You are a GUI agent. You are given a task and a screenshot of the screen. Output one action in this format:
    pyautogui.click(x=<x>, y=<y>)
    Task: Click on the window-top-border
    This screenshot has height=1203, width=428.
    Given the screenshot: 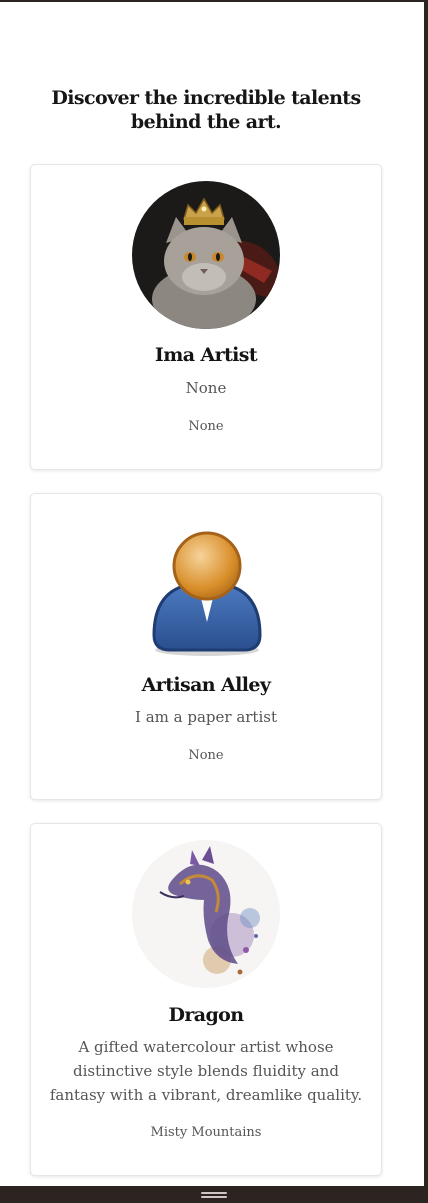 What is the action you would take?
    pyautogui.click(x=214, y=1)
    